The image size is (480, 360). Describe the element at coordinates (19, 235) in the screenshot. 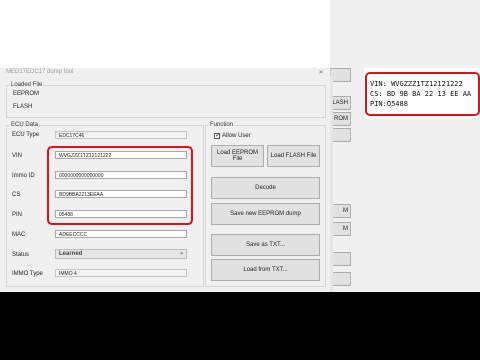

I see `mac-label: MAC` at that location.